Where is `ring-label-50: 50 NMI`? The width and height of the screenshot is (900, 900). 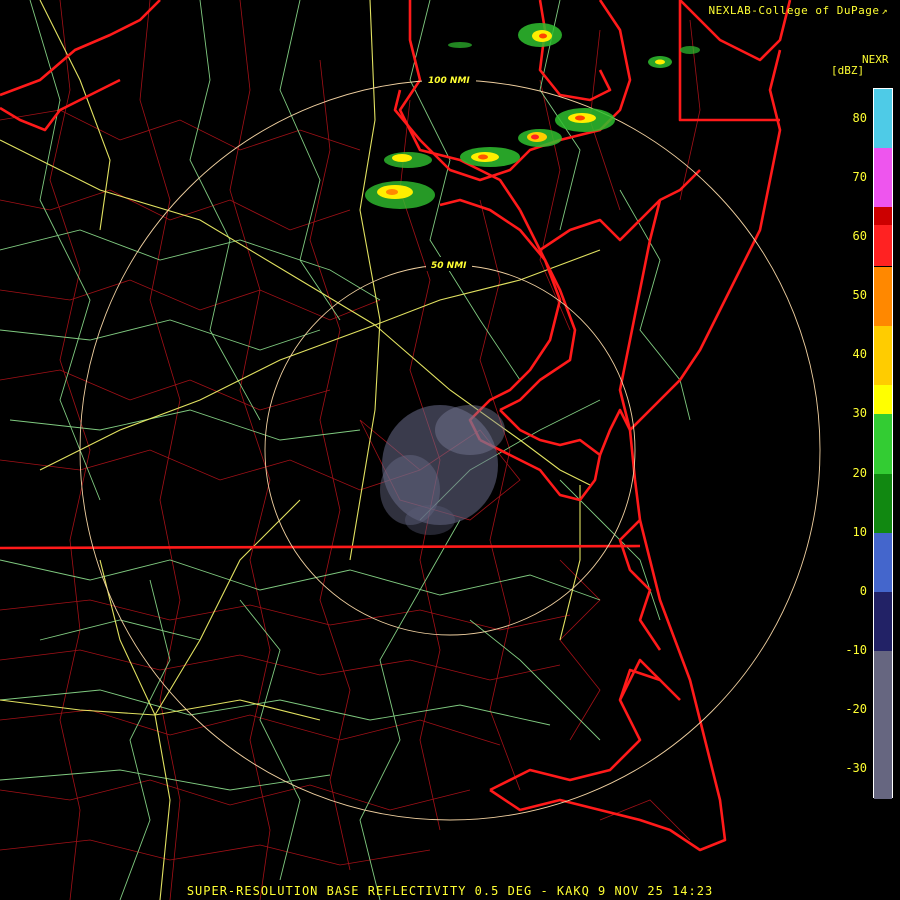 ring-label-50: 50 NMI is located at coordinates (449, 266).